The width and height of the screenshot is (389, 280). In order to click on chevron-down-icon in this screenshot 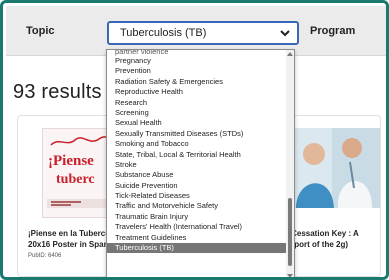, I will do `click(285, 33)`.